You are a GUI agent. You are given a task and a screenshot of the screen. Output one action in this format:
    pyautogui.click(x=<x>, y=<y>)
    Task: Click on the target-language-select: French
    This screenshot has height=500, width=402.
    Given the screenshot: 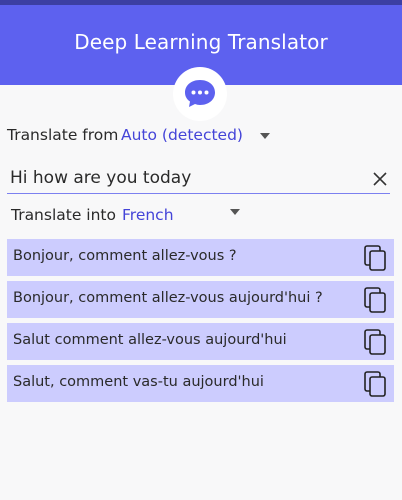 What is the action you would take?
    pyautogui.click(x=148, y=215)
    